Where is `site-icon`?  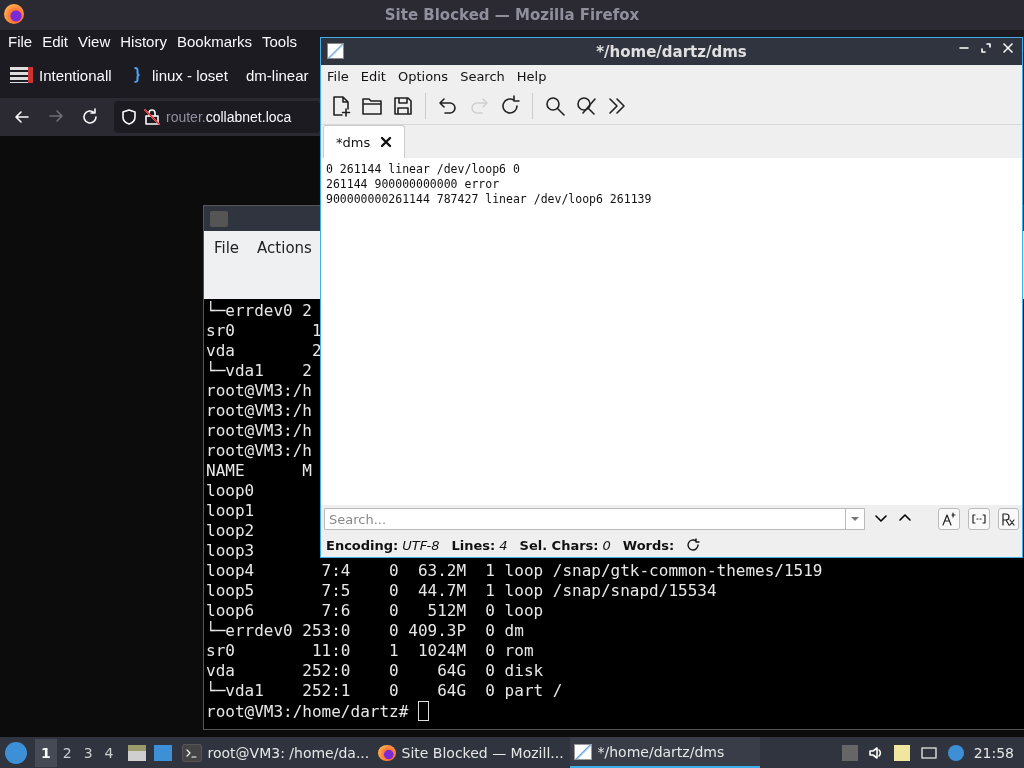
site-icon is located at coordinates (21, 75).